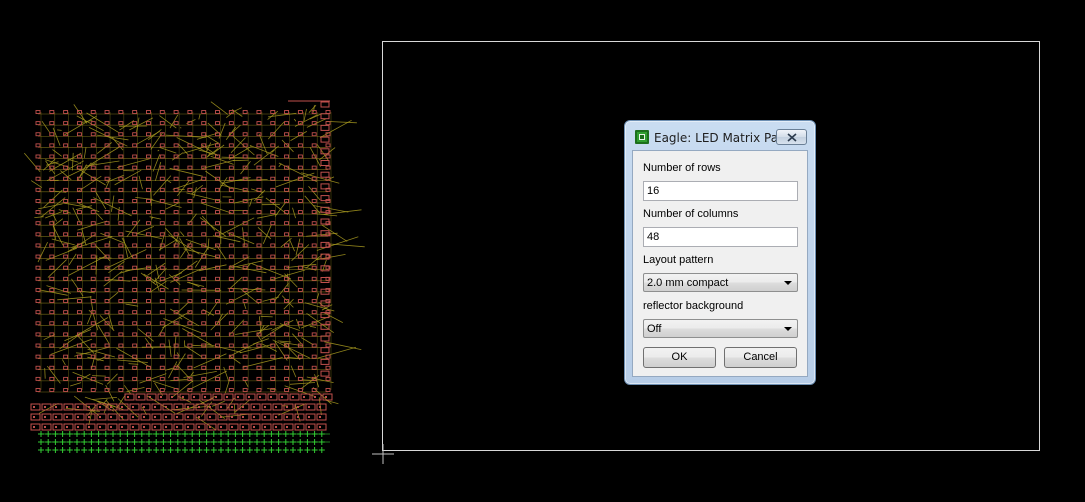  I want to click on layout-pattern-label: Layout pattern, so click(678, 260).